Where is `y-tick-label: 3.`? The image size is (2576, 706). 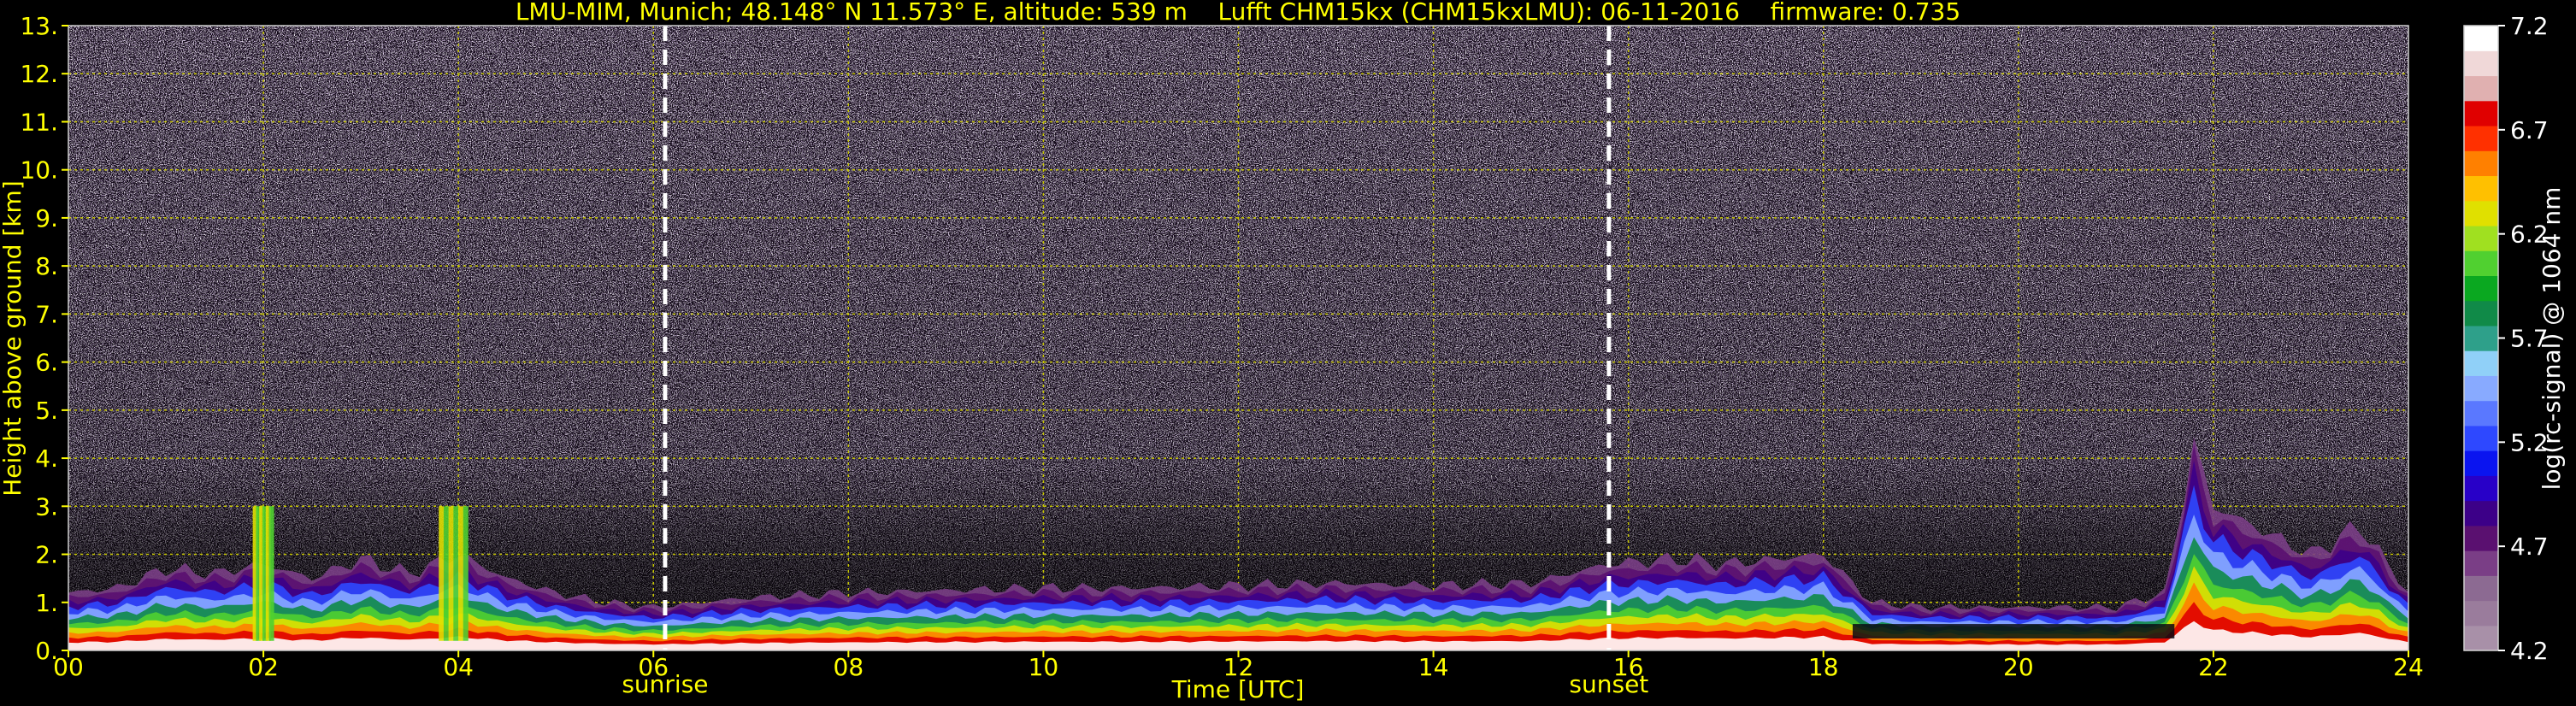 y-tick-label: 3. is located at coordinates (46, 506).